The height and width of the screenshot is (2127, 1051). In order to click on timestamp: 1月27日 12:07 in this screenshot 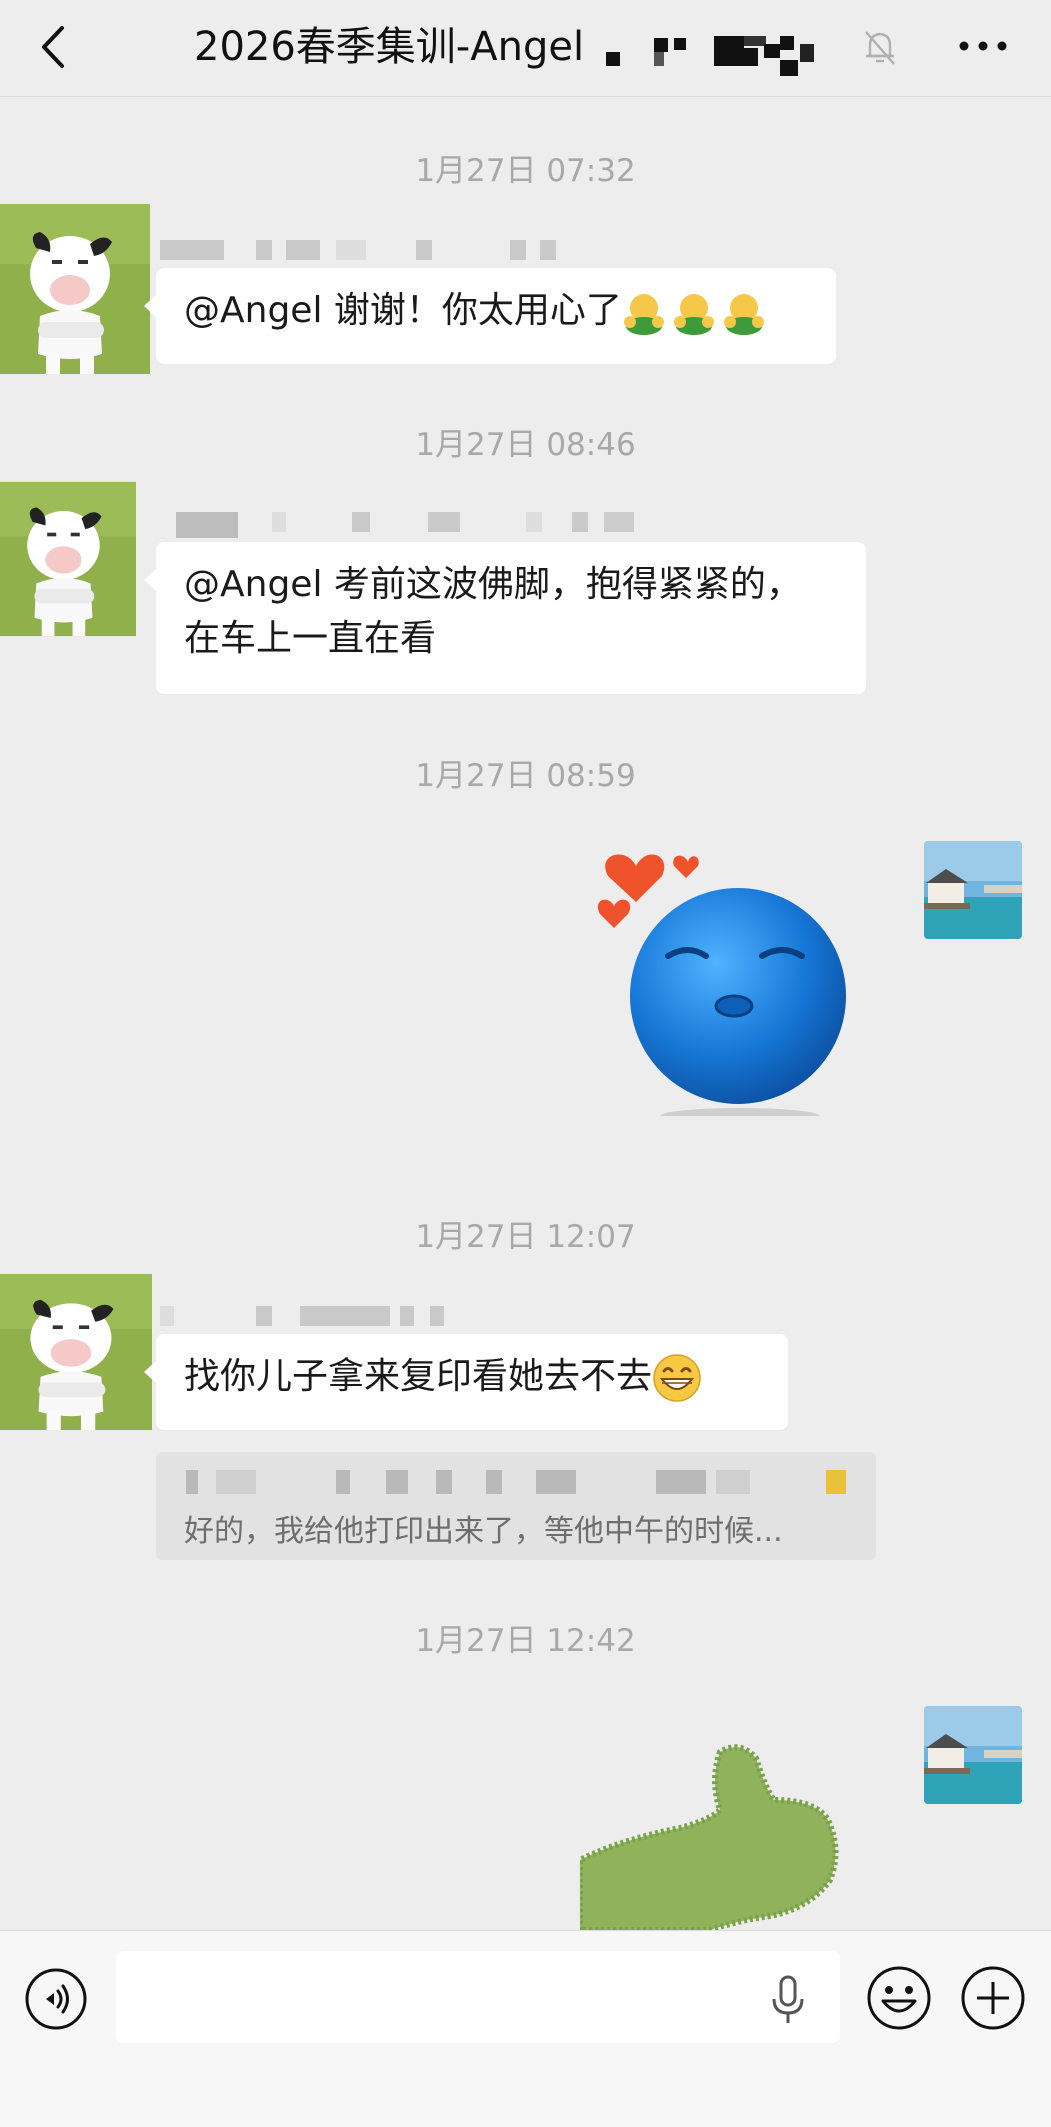, I will do `click(525, 1237)`.